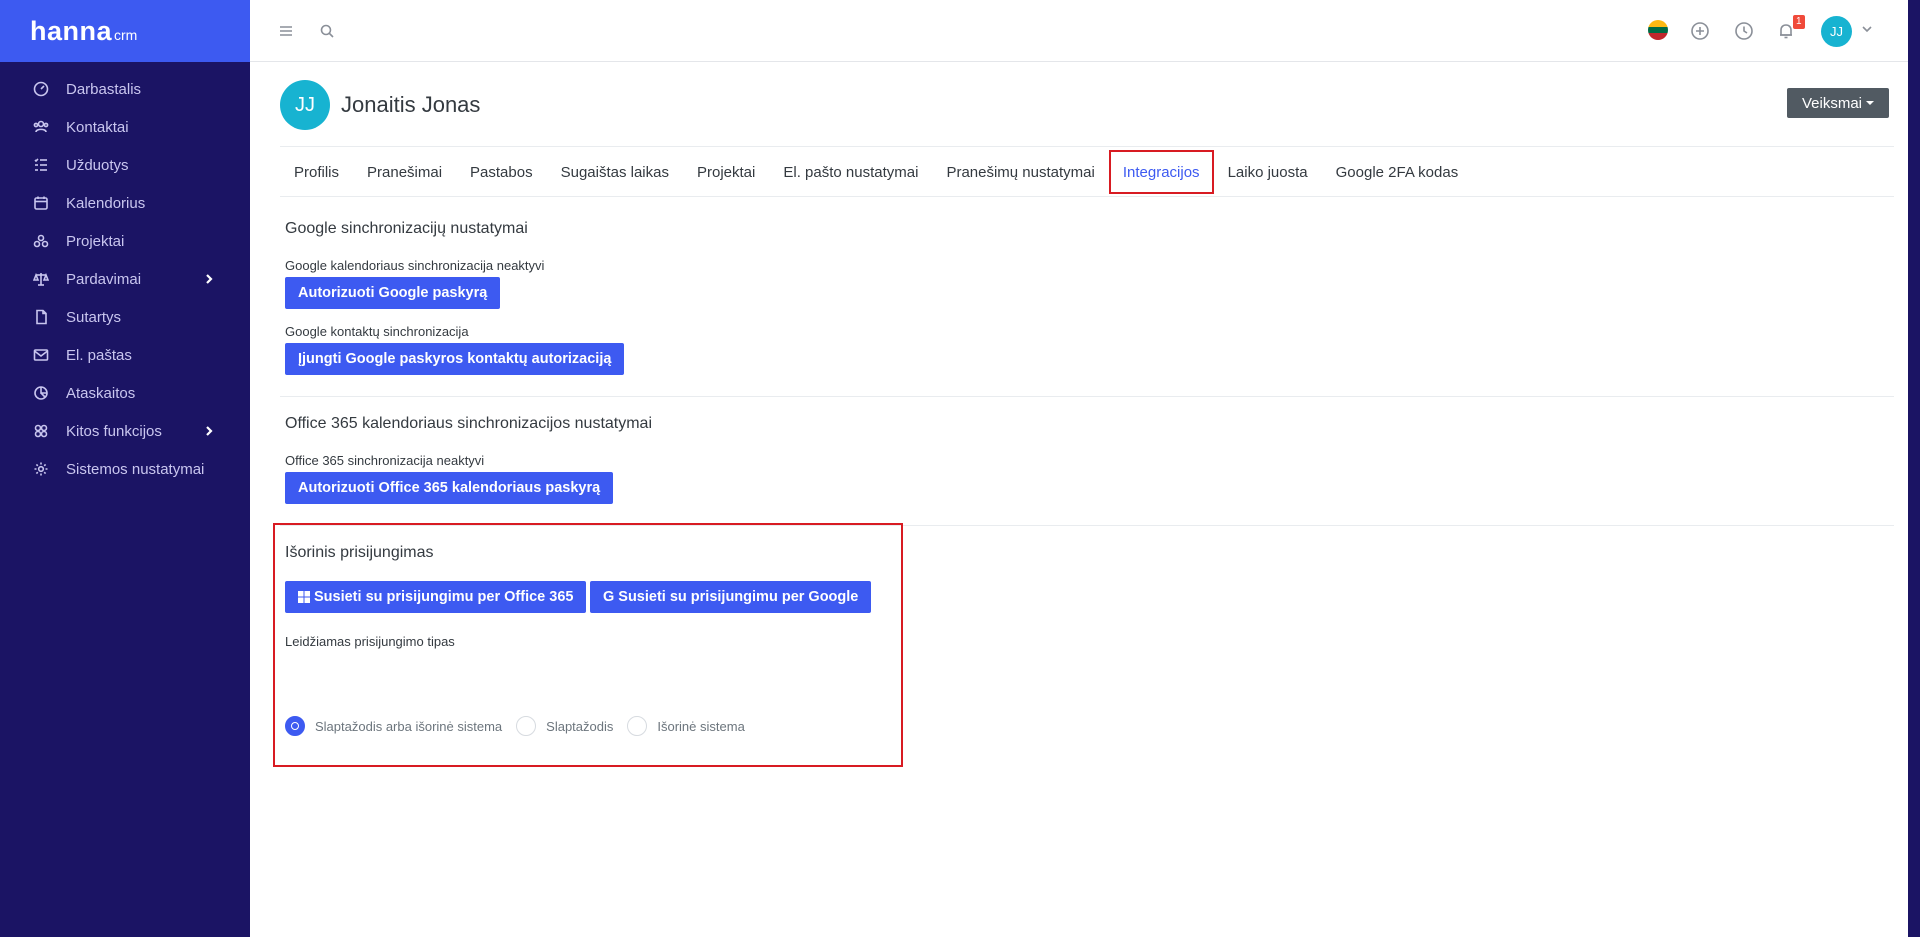 The height and width of the screenshot is (937, 1920). I want to click on tab-pranesimai: Pranešimai, so click(404, 172).